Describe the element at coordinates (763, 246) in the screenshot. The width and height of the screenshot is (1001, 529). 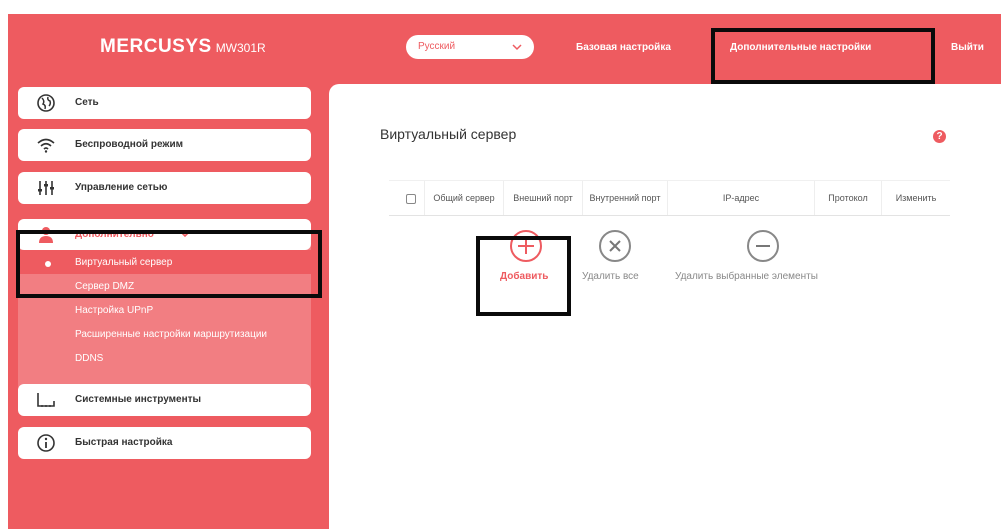
I see `minus-circle-icon` at that location.